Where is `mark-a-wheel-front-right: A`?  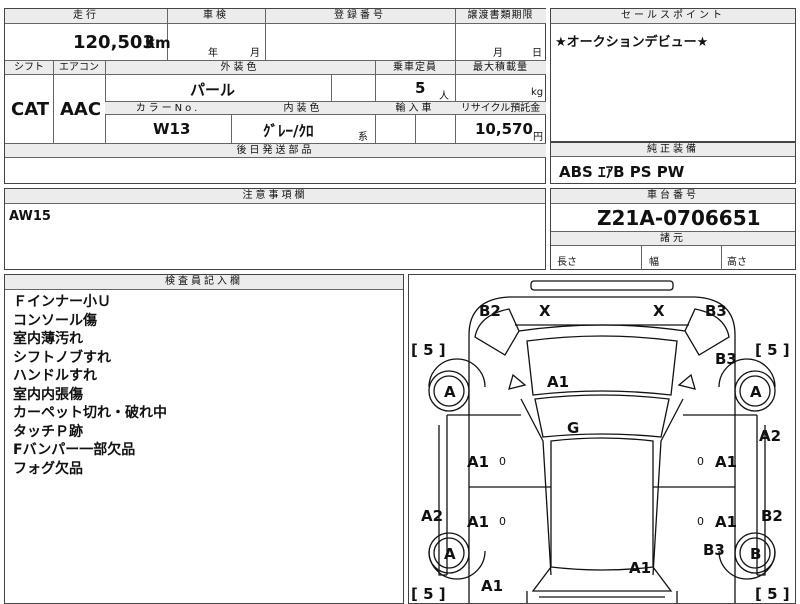 mark-a-wheel-front-right: A is located at coordinates (756, 392).